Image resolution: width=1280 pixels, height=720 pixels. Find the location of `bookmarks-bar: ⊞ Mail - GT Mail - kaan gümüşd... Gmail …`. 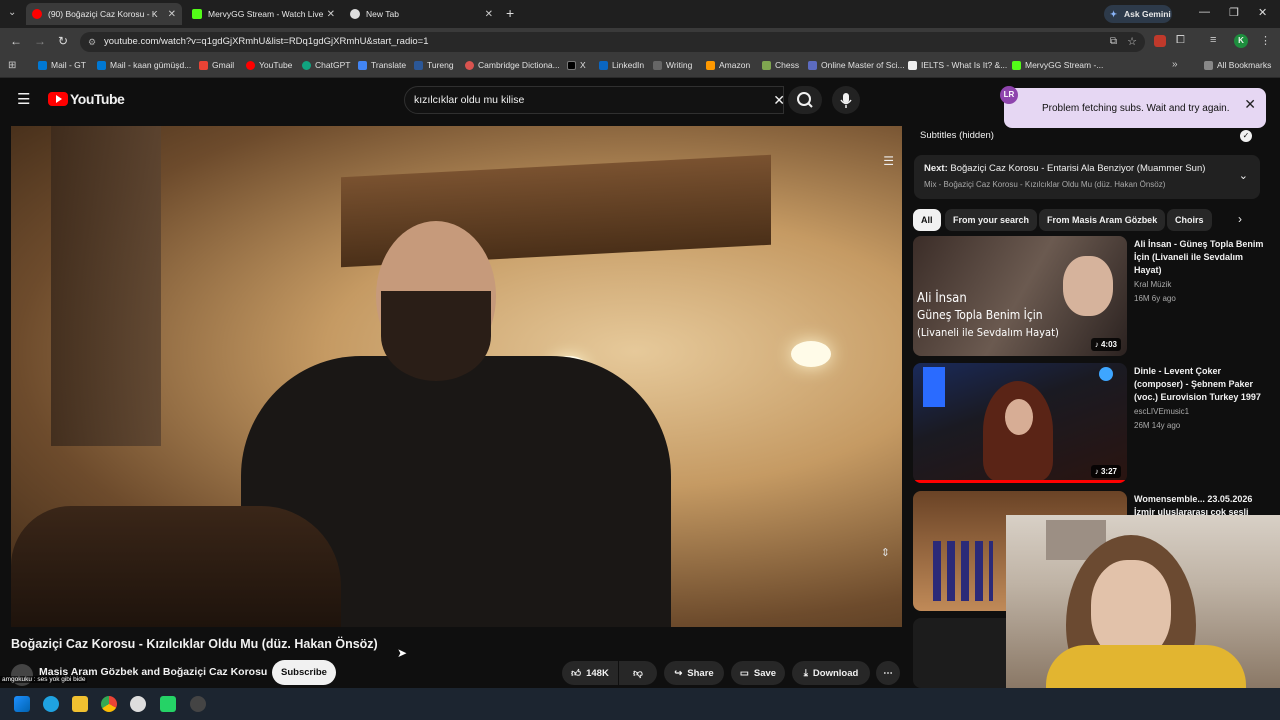

bookmarks-bar: ⊞ Mail - GT Mail - kaan gümüşd... Gmail … is located at coordinates (640, 67).